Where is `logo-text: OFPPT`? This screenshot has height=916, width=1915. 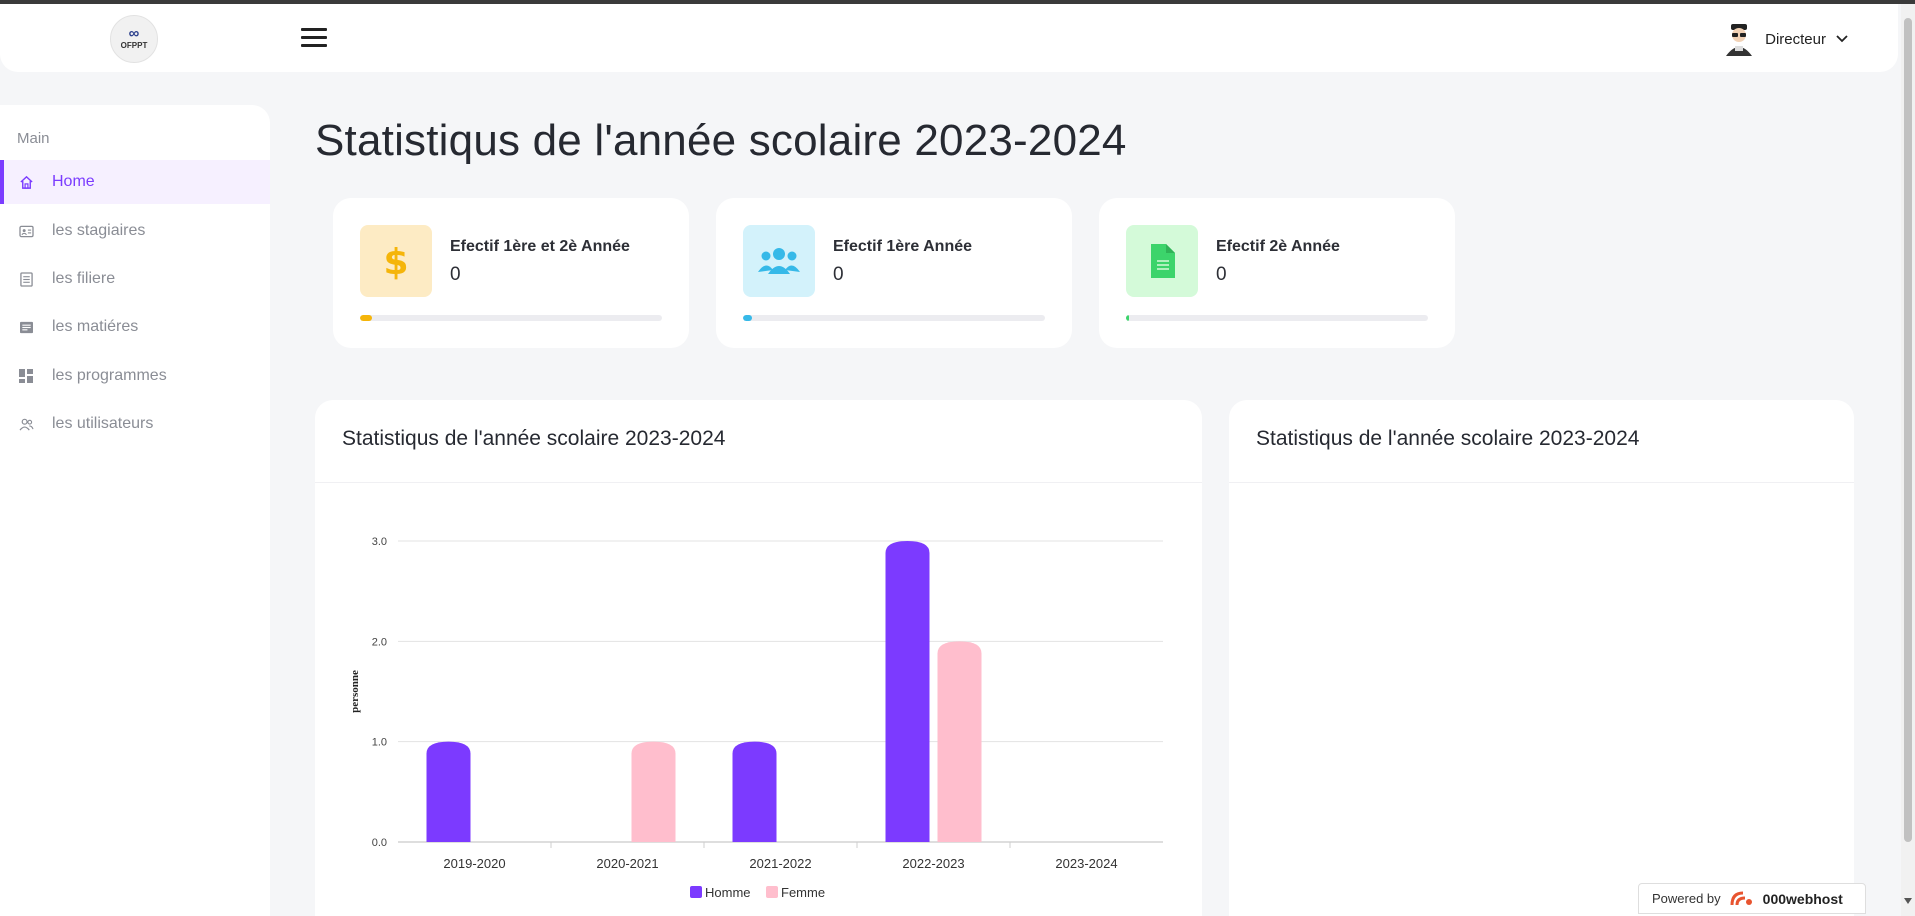 logo-text: OFPPT is located at coordinates (134, 45).